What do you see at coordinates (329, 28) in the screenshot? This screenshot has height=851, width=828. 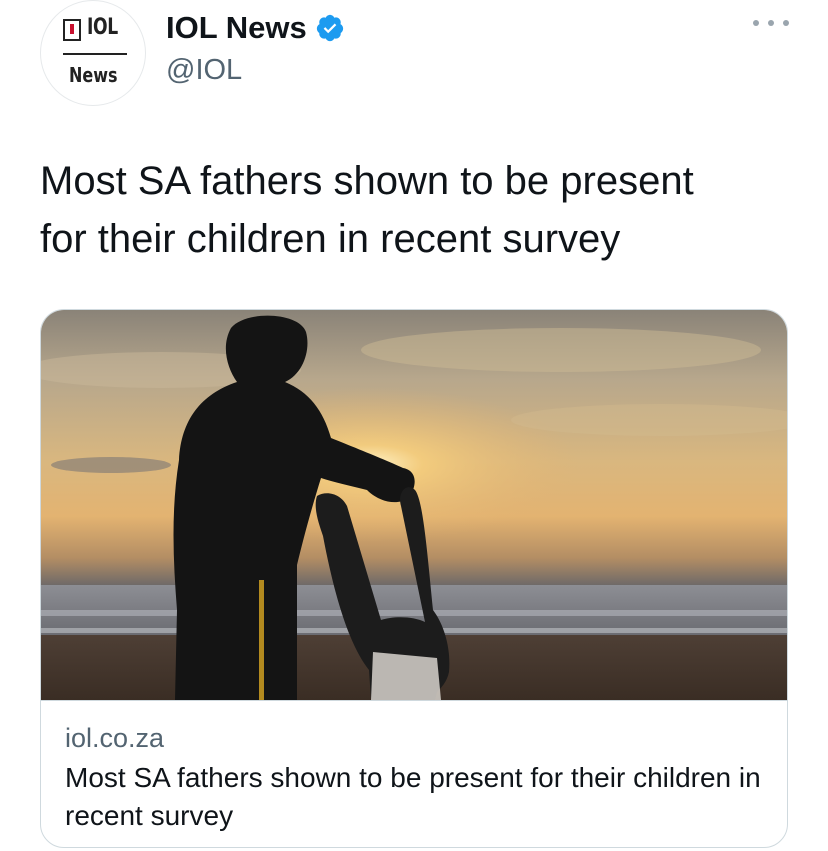 I see `verified-badge-icon` at bounding box center [329, 28].